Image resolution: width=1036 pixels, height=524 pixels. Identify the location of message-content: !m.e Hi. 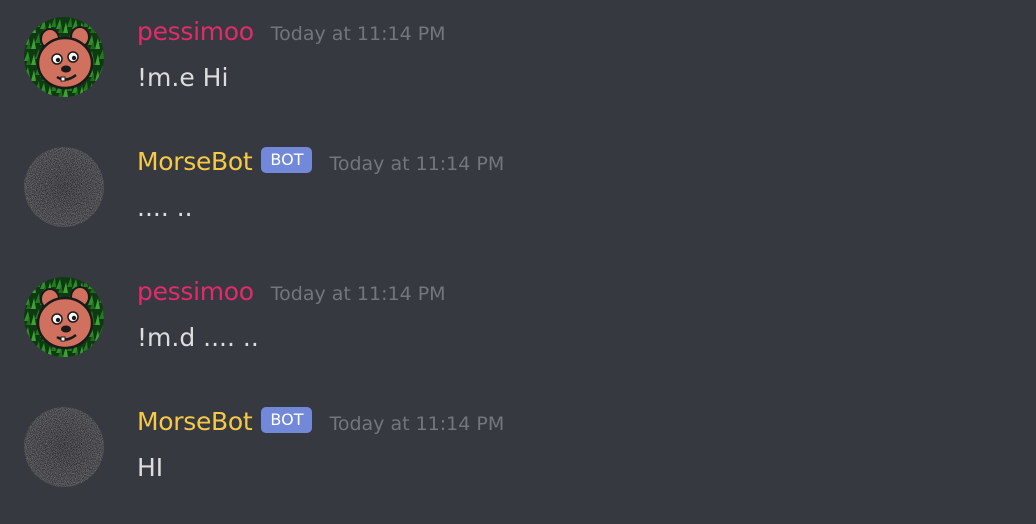
(183, 77).